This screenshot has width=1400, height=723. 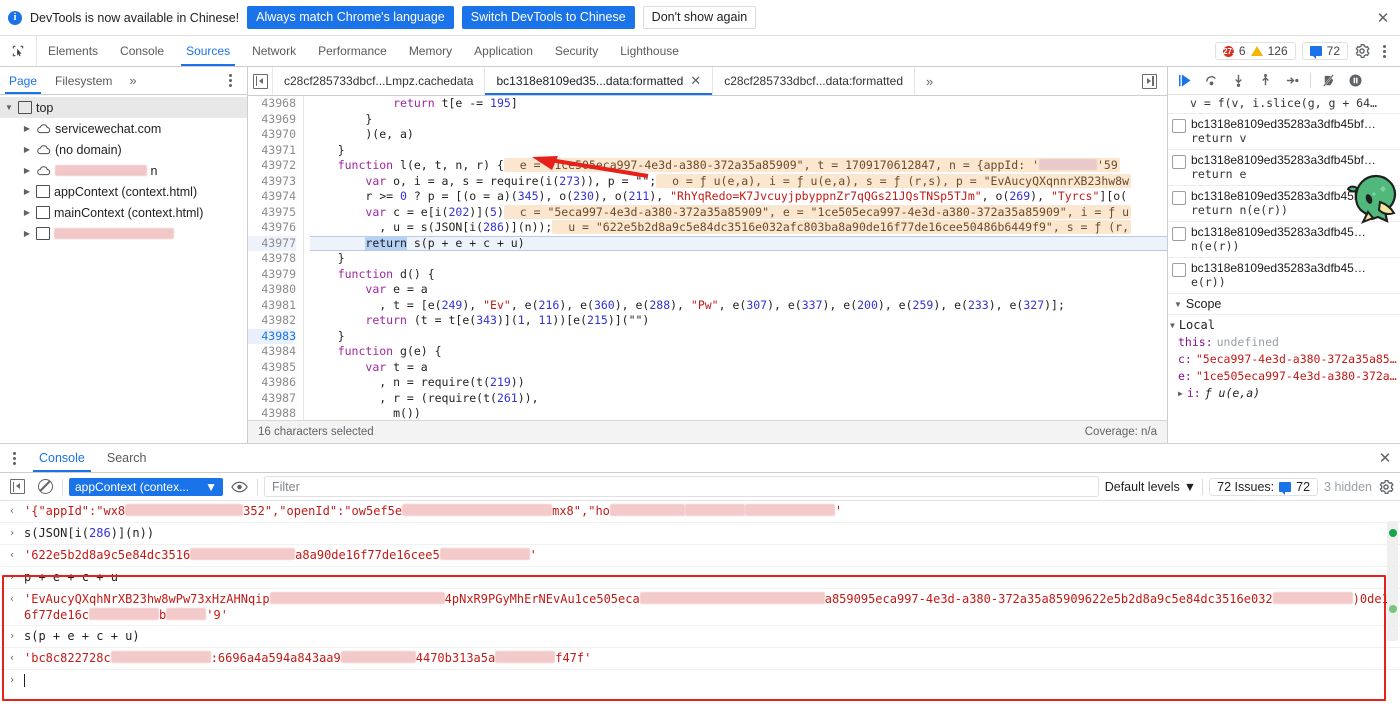 I want to click on scope-local-header: ▼ Local, so click(x=1284, y=325).